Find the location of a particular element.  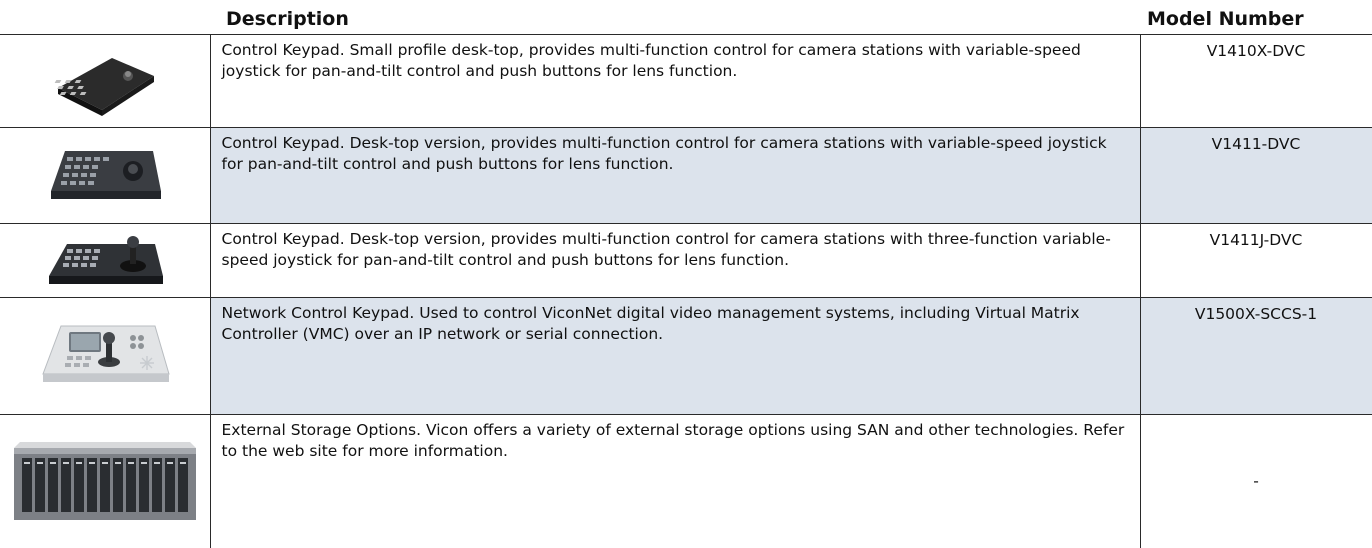

table-header: Description Model Number is located at coordinates (686, 17).